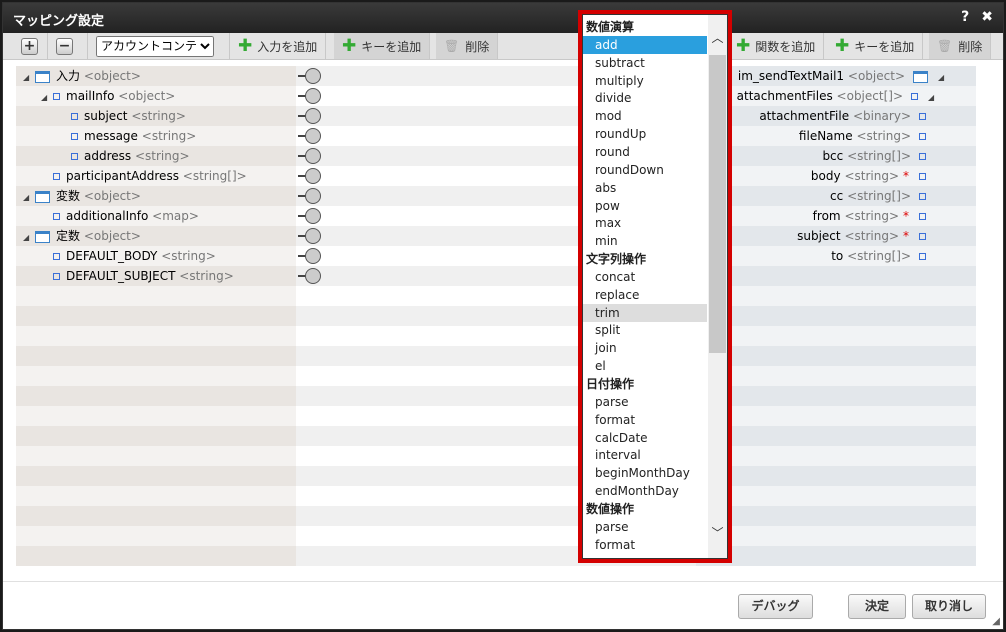  What do you see at coordinates (645, 455) in the screenshot?
I see `function-option: interval` at bounding box center [645, 455].